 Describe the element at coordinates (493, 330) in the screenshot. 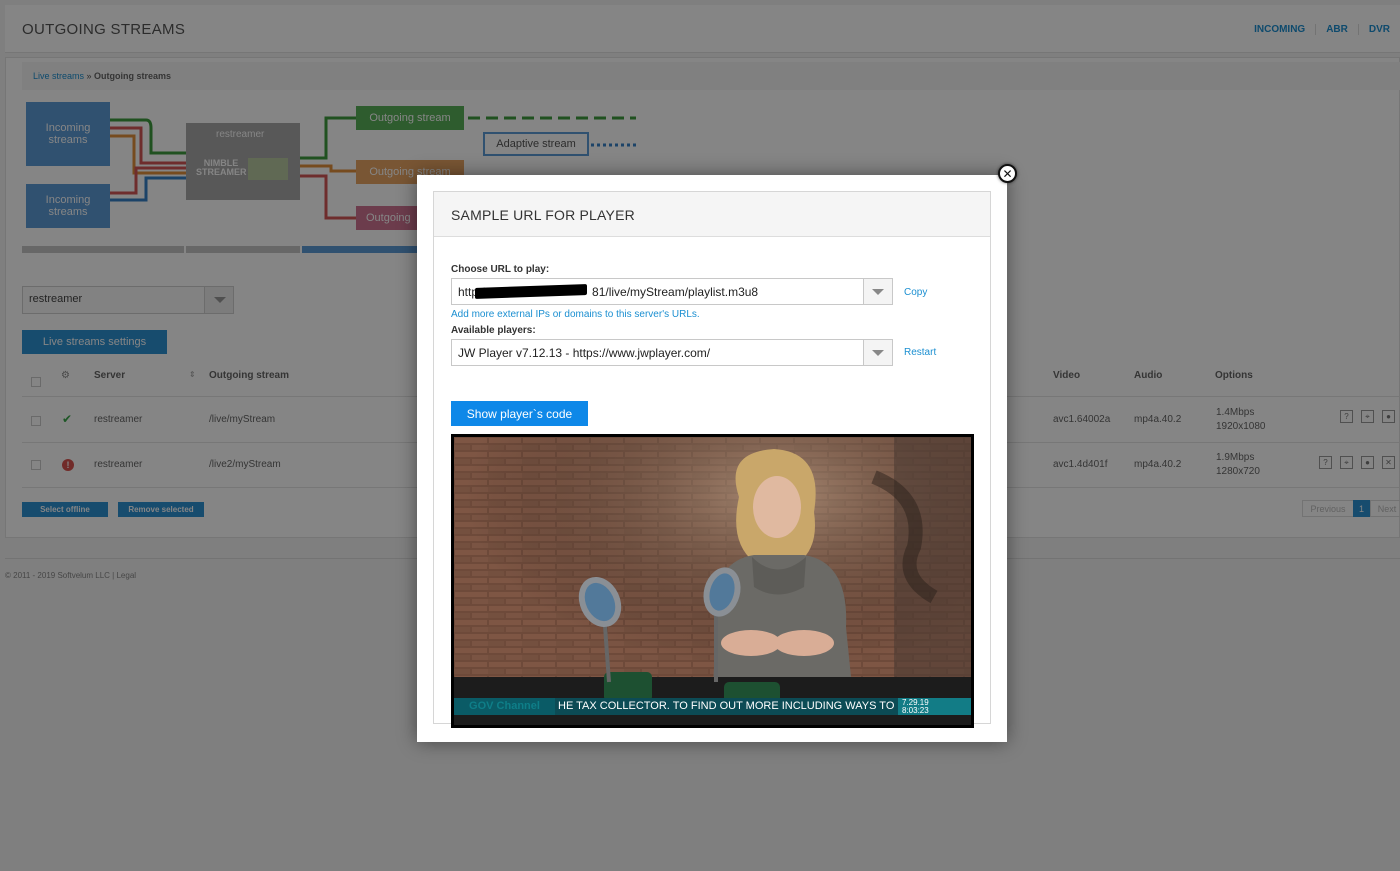

I see `available-players-label: Available players:` at that location.